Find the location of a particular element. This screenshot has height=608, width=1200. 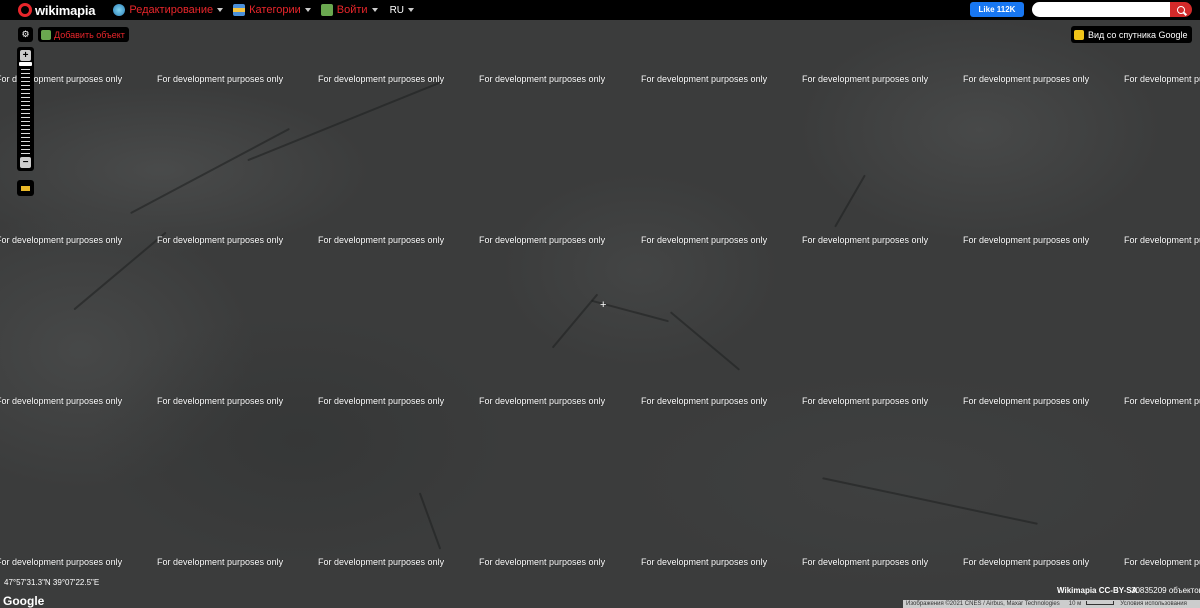

search-button is located at coordinates (1181, 9).